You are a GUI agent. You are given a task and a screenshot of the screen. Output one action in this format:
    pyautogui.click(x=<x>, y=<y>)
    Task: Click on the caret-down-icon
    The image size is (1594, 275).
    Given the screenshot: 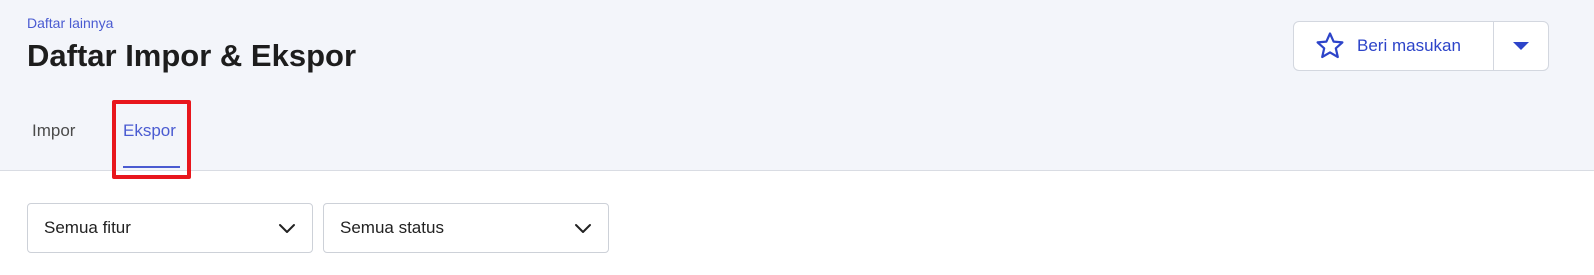 What is the action you would take?
    pyautogui.click(x=1521, y=46)
    